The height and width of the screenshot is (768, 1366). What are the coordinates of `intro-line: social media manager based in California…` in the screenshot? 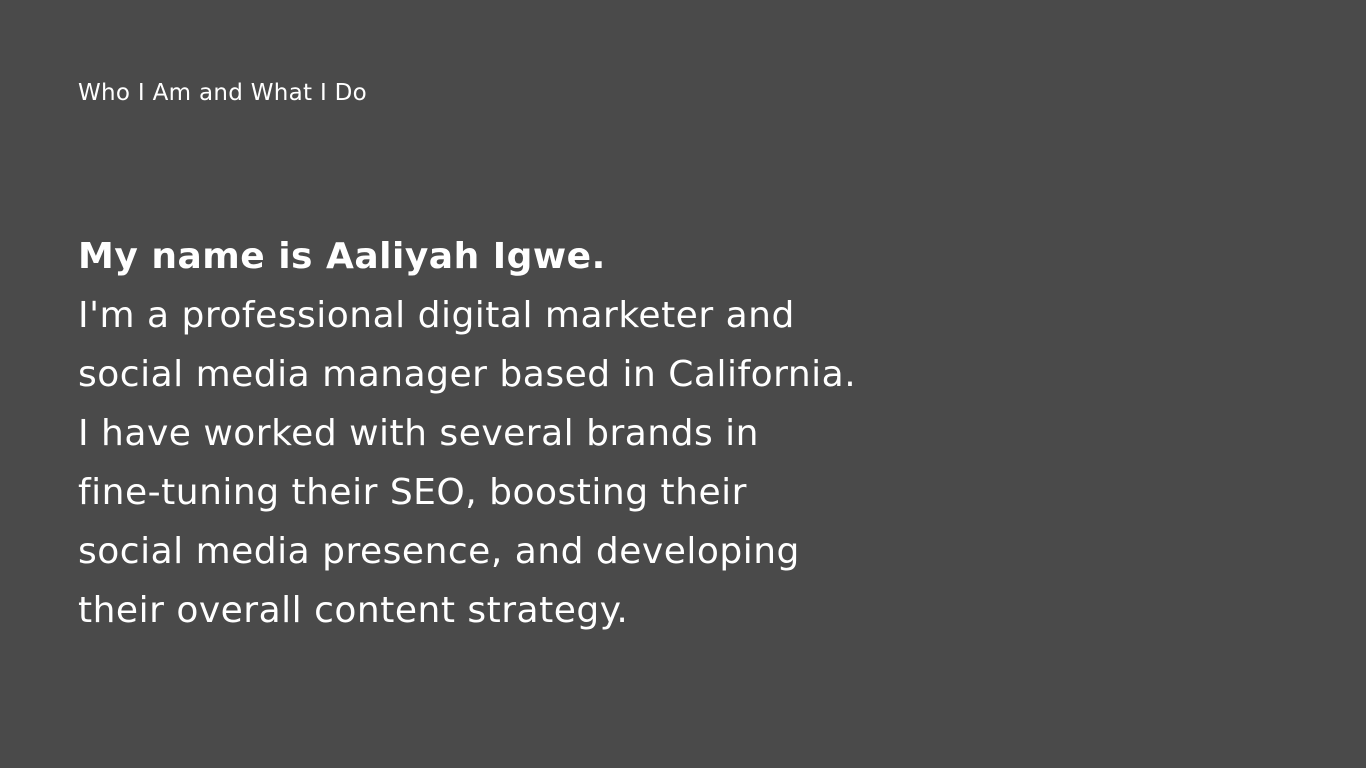 It's located at (467, 374).